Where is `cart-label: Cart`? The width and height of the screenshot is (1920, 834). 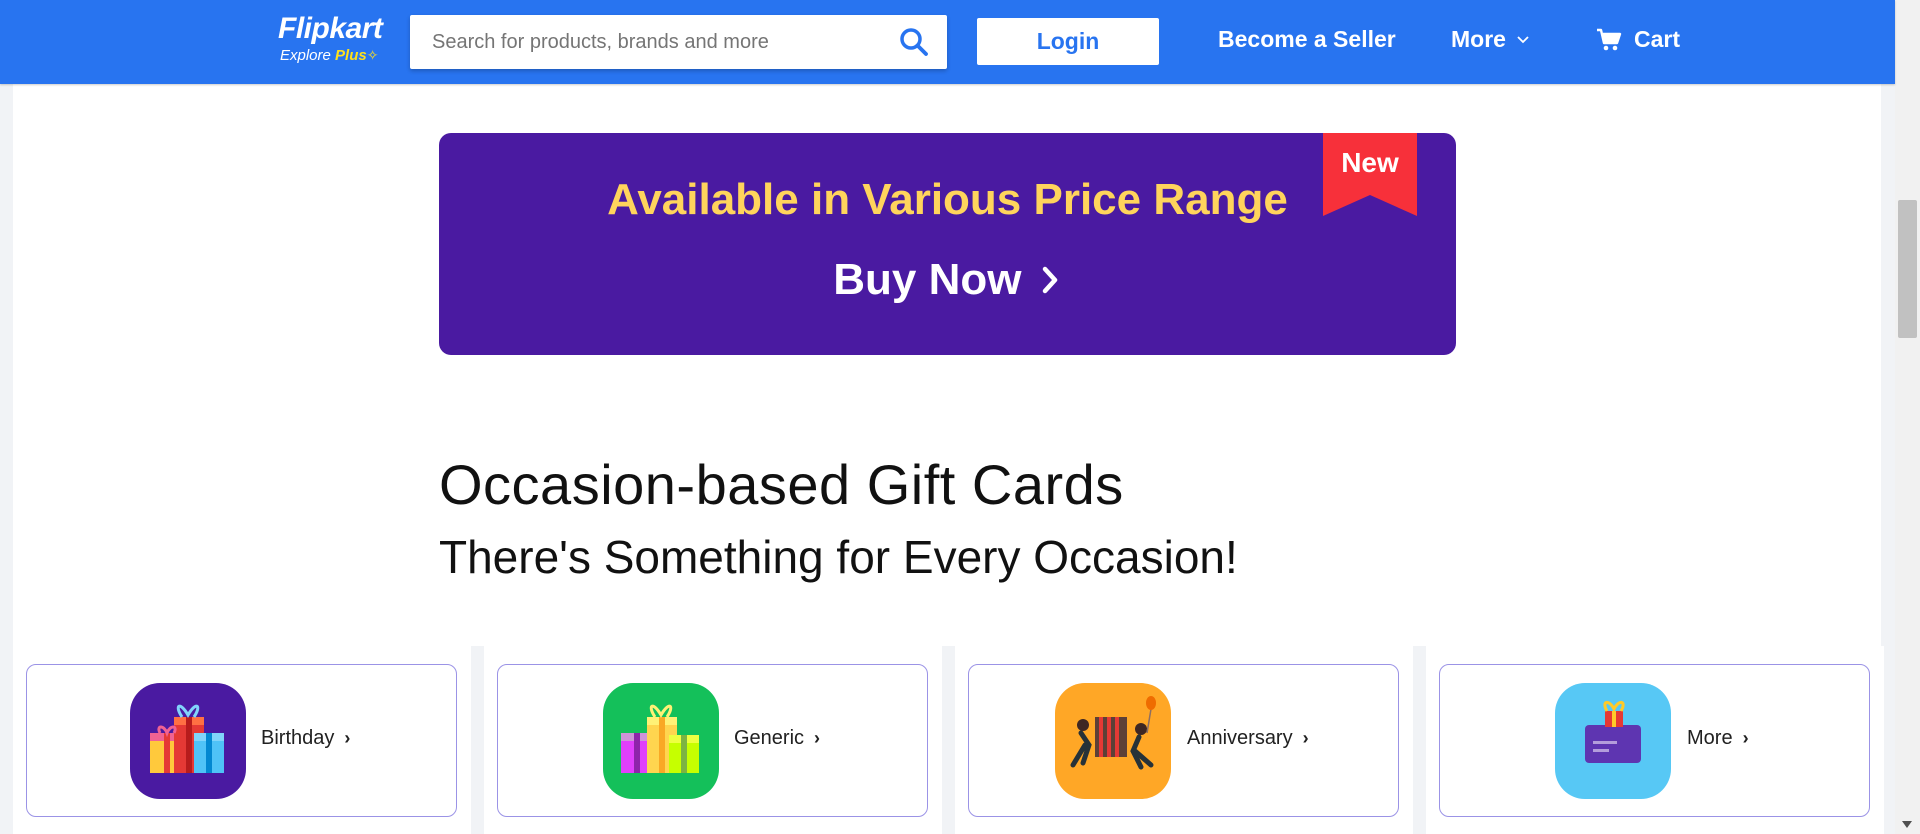 cart-label: Cart is located at coordinates (1657, 39).